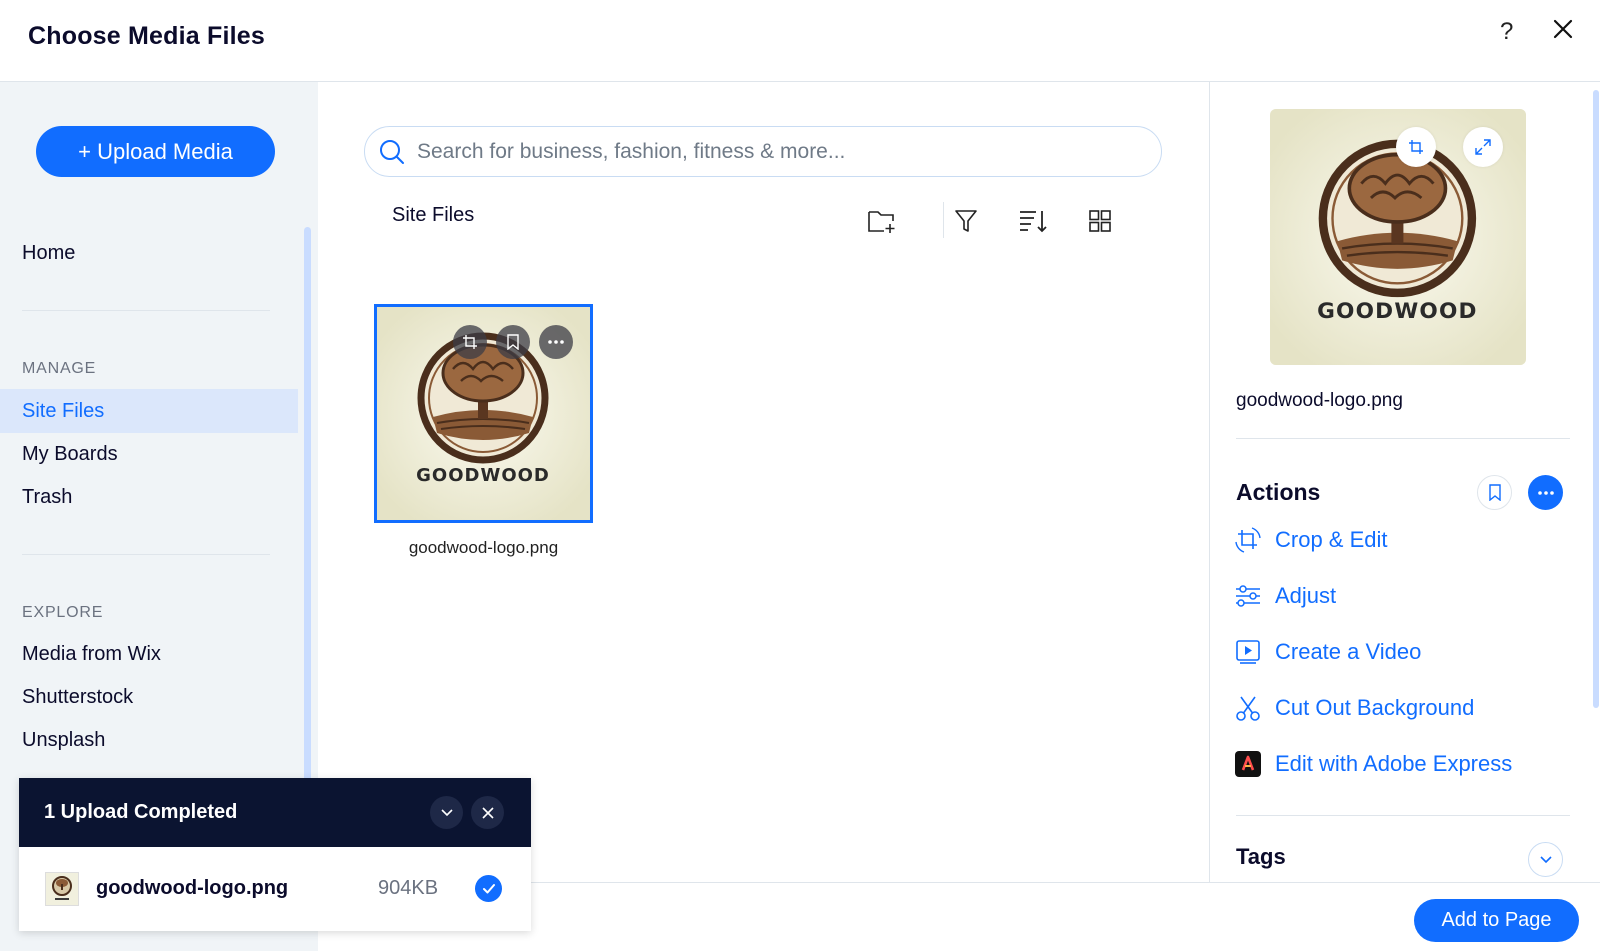 Image resolution: width=1600 pixels, height=951 pixels. I want to click on actions-title: Actions, so click(1278, 492).